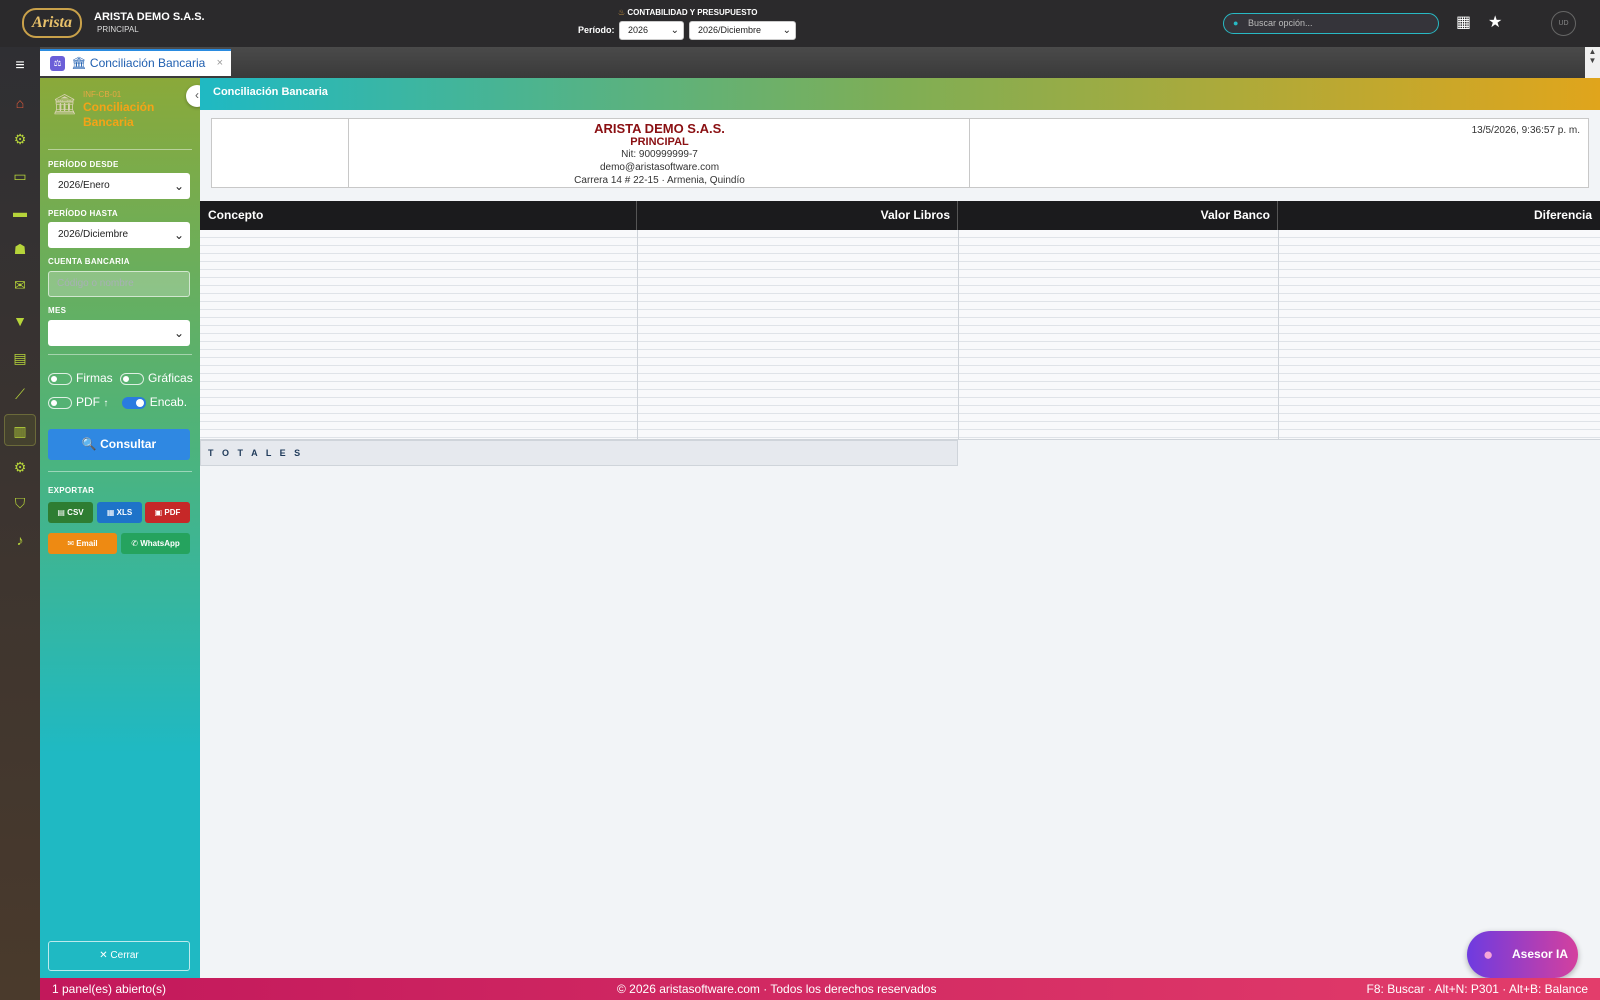  Describe the element at coordinates (280, 153) in the screenshot. I see `report-logo-cell` at that location.